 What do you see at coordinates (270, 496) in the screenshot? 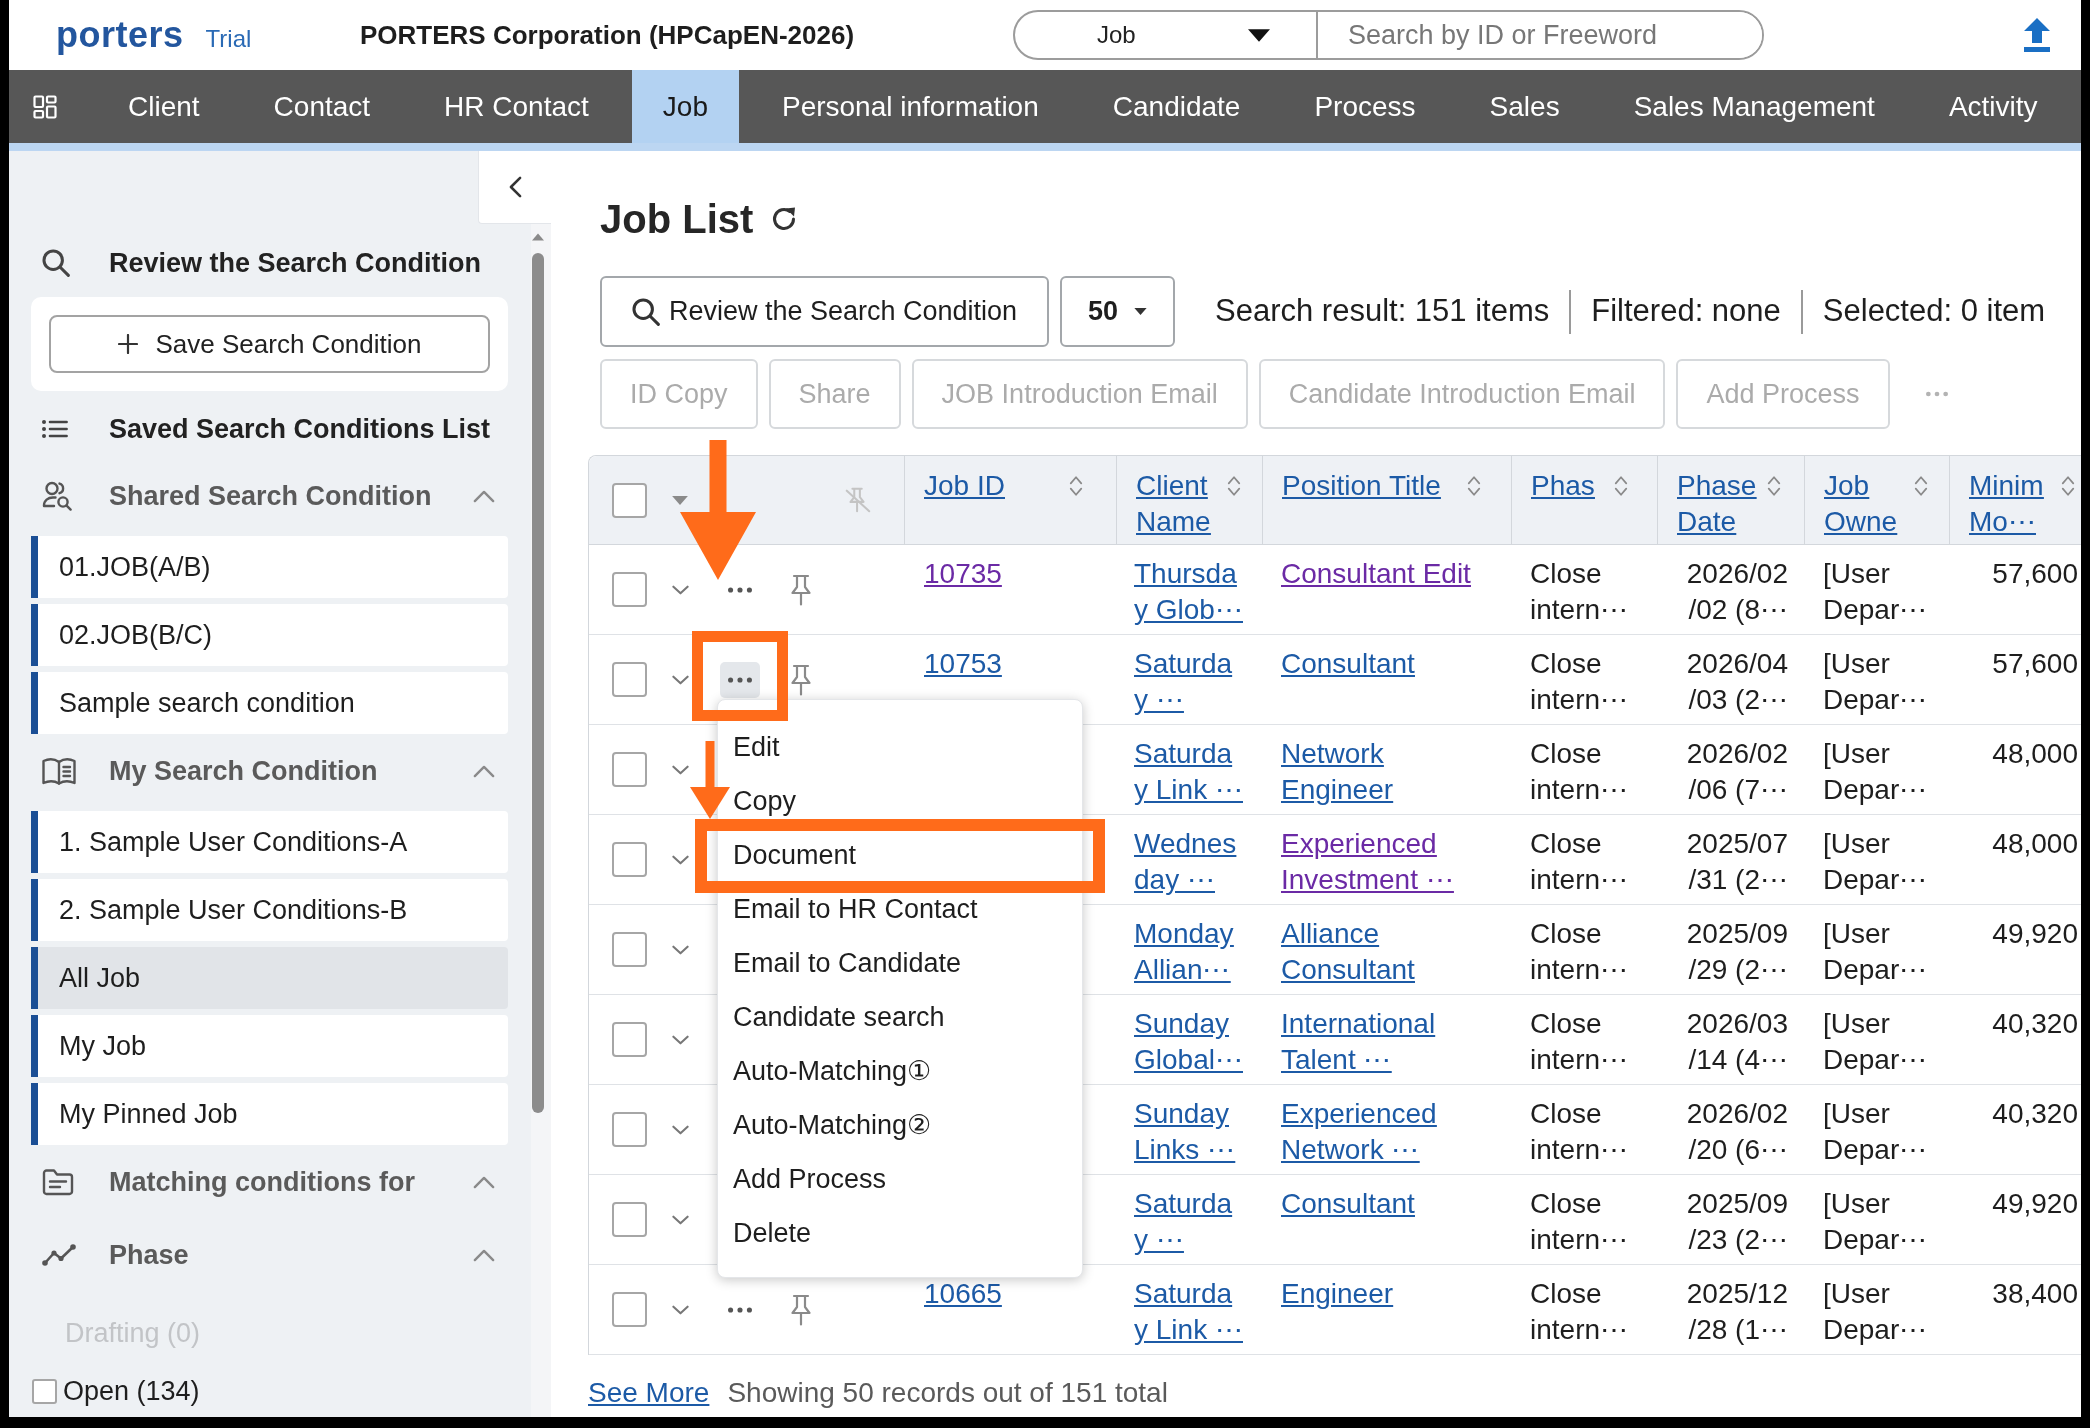
I see `section-header: Shared Search Condition` at bounding box center [270, 496].